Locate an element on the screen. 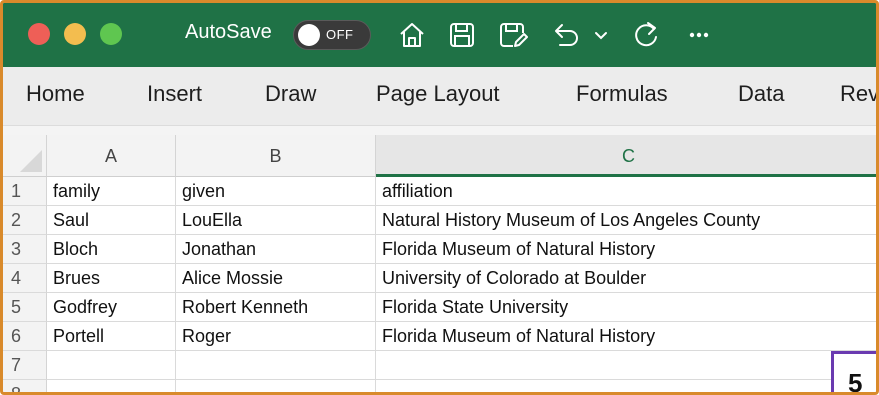 The image size is (879, 395). dropdown-icon is located at coordinates (601, 35).